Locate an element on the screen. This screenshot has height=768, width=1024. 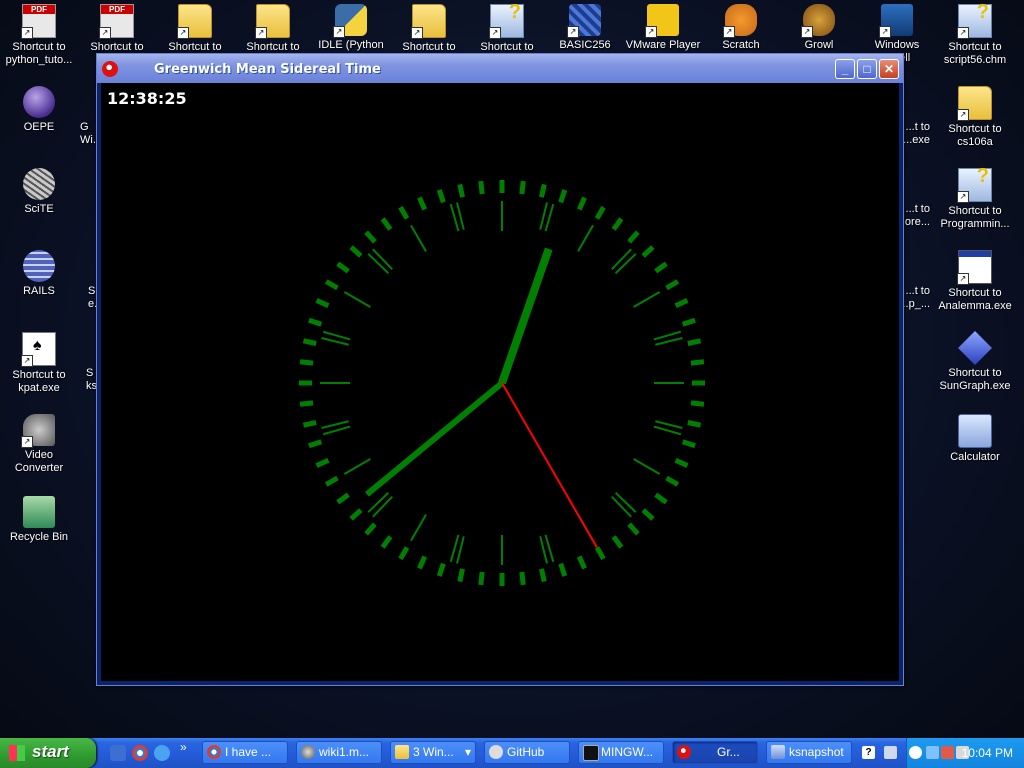
task-github: GitHub is located at coordinates (527, 752).